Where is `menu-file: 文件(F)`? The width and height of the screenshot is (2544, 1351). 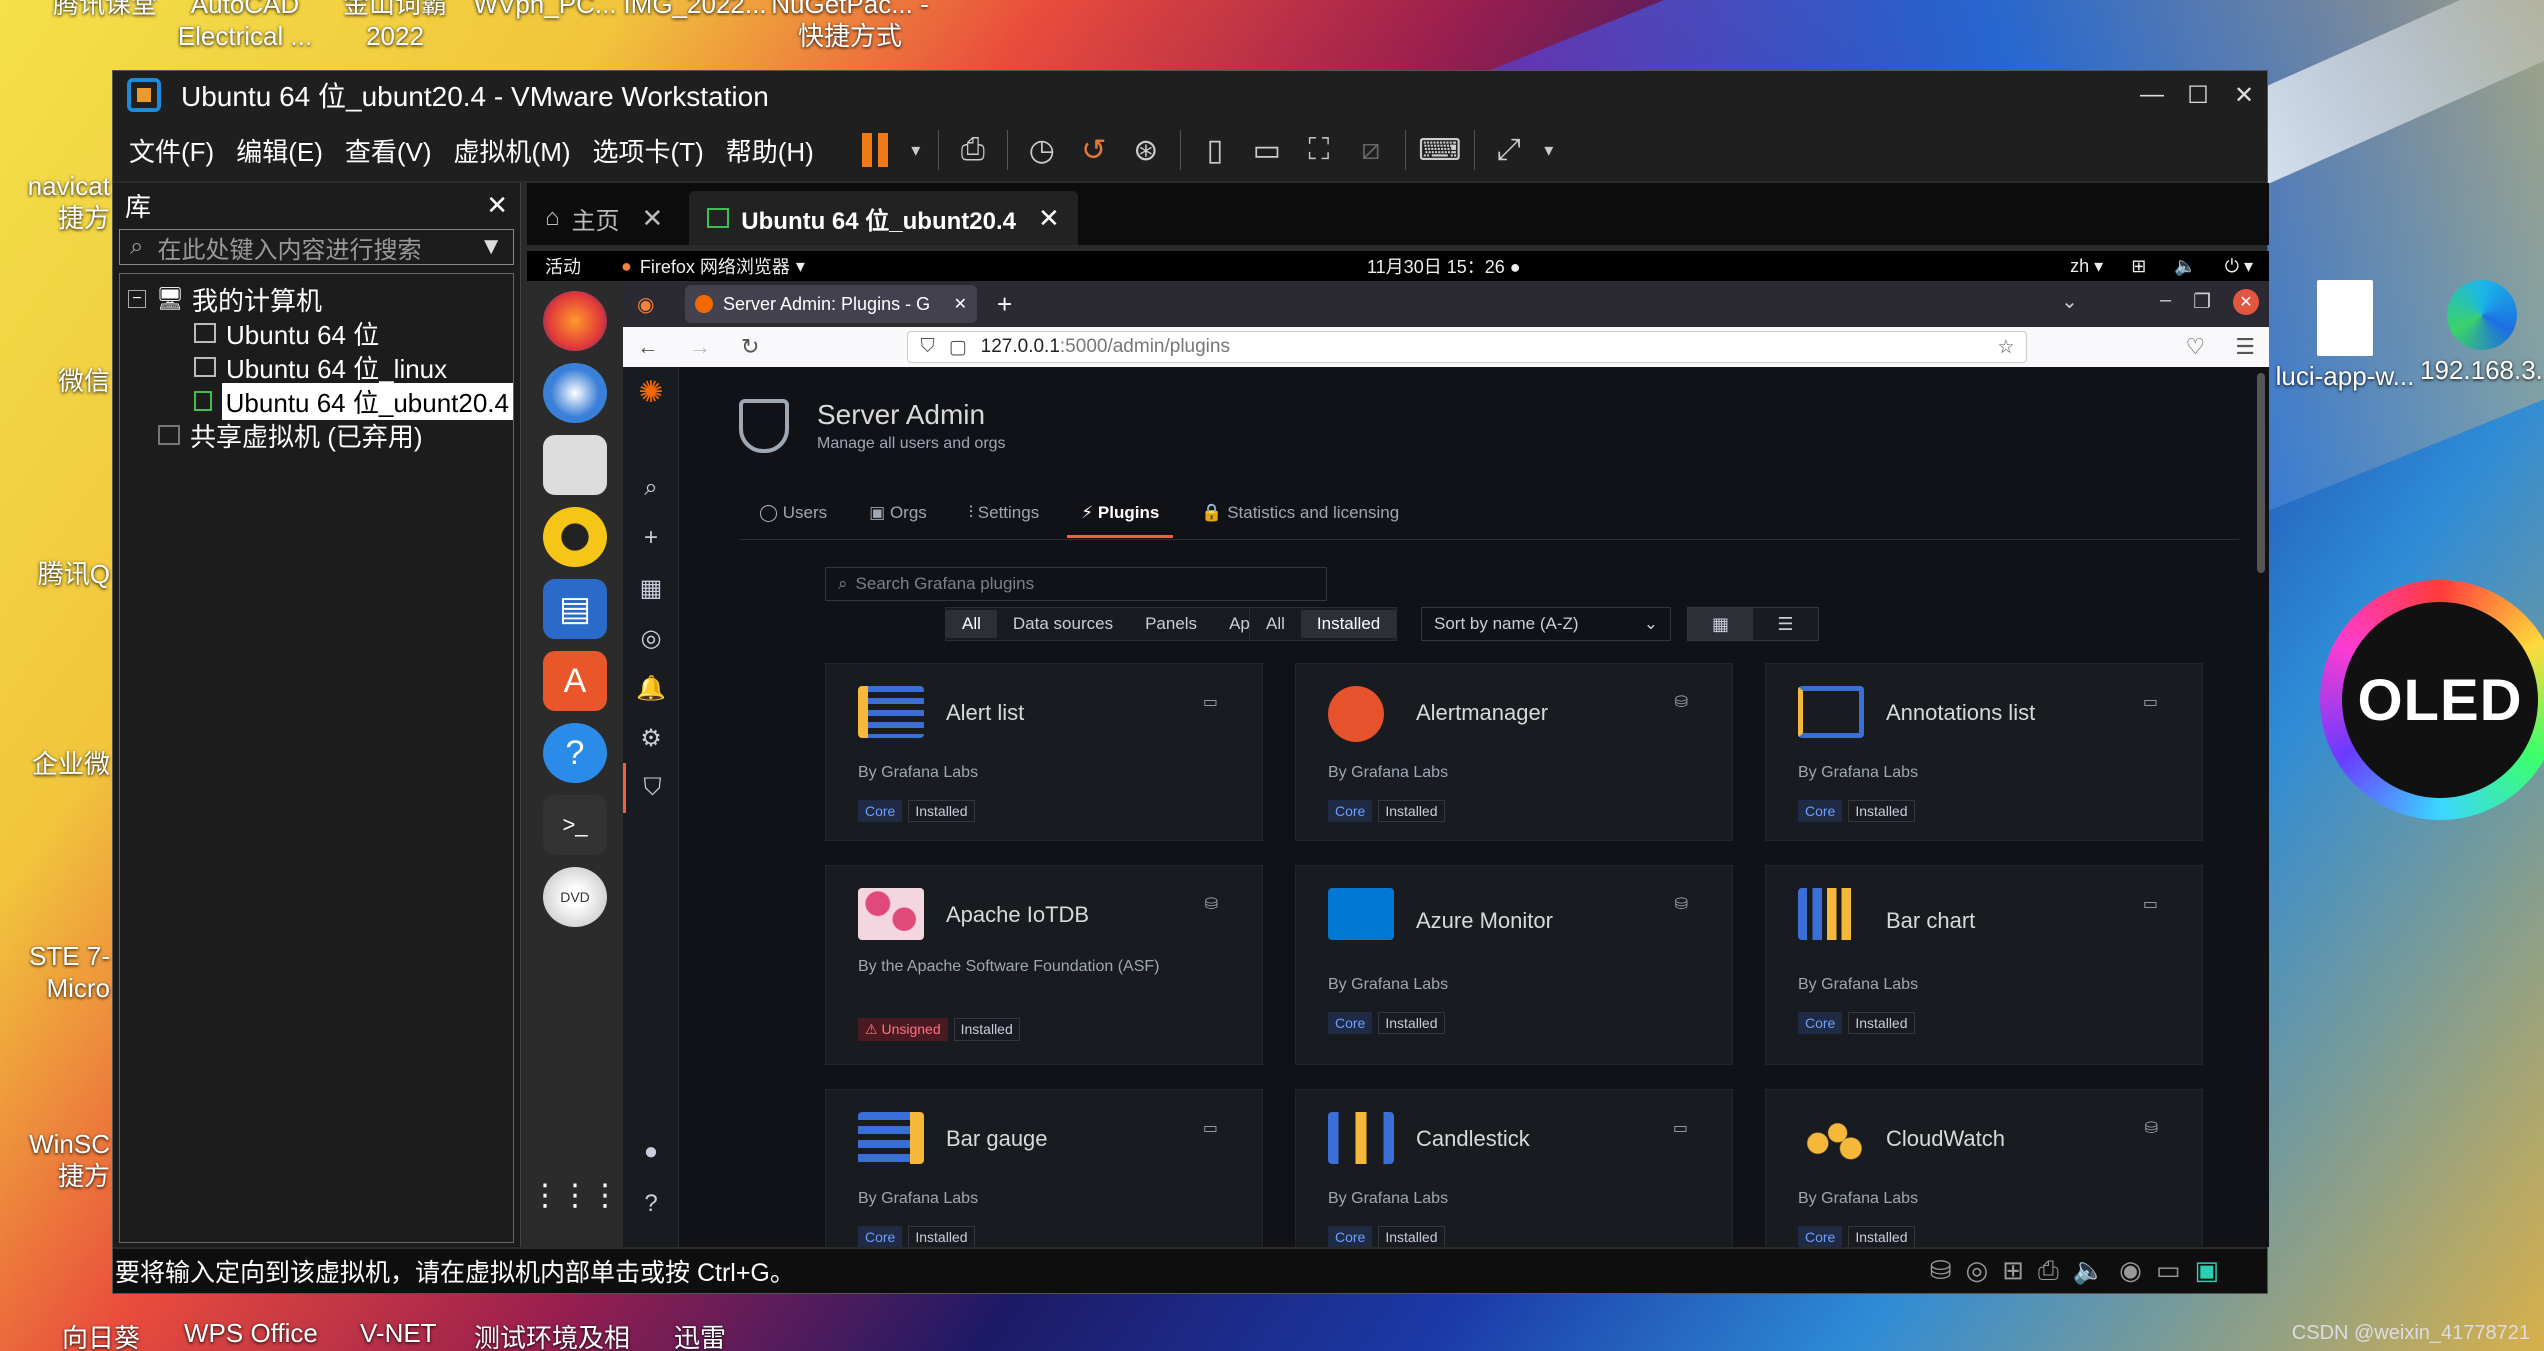 menu-file: 文件(F) is located at coordinates (171, 150).